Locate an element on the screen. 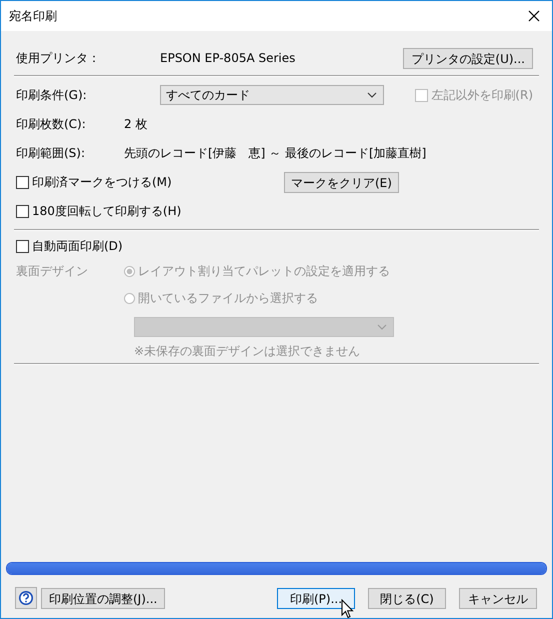  window-title: 宛名印刷 is located at coordinates (33, 16).